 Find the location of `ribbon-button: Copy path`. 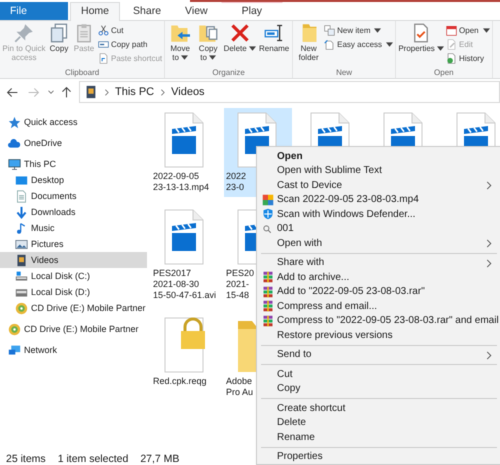

ribbon-button: Copy path is located at coordinates (130, 44).